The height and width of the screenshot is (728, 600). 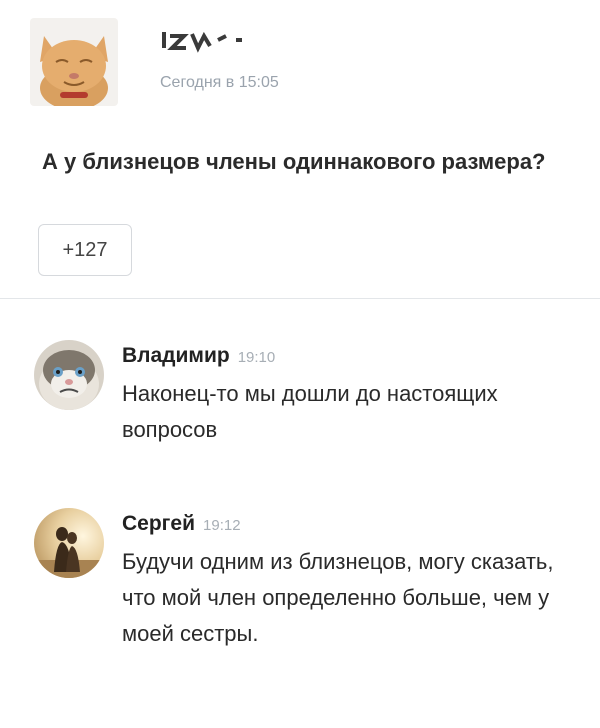 I want to click on comment-header: Сергей 19:12, so click(x=181, y=524).